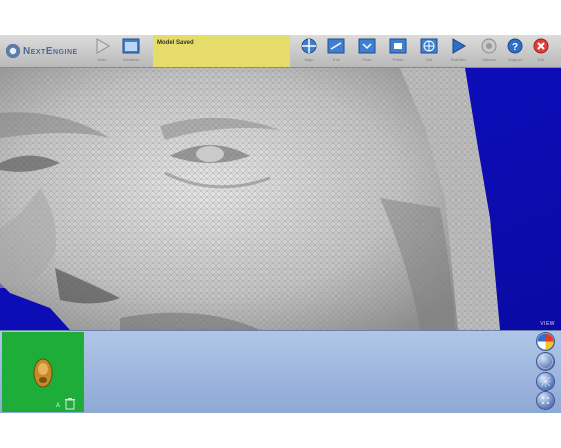 The height and width of the screenshot is (448, 561). Describe the element at coordinates (367, 59) in the screenshot. I see `fuse-label: Fuse` at that location.